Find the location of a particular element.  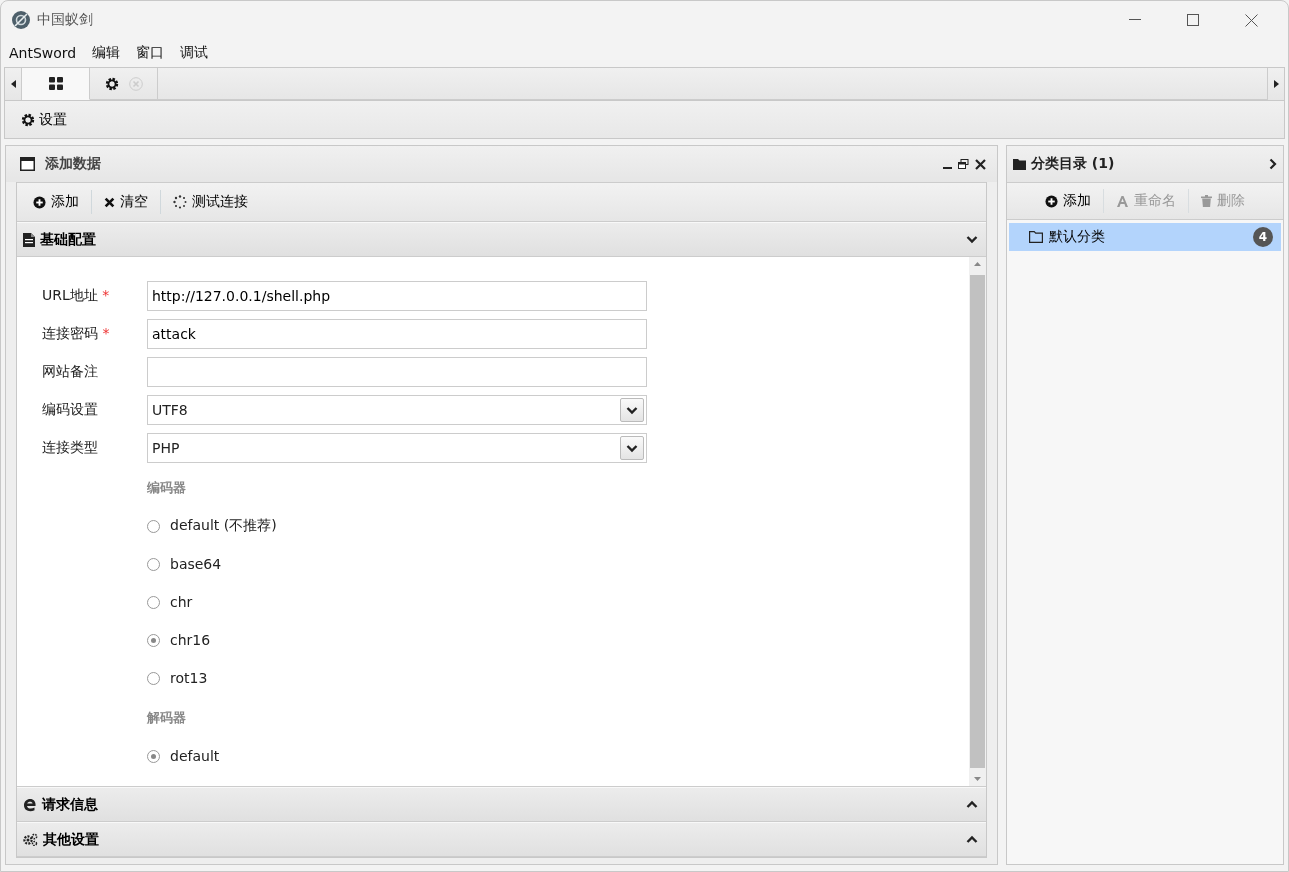

toolbar-button: 测试连接 is located at coordinates (210, 202).